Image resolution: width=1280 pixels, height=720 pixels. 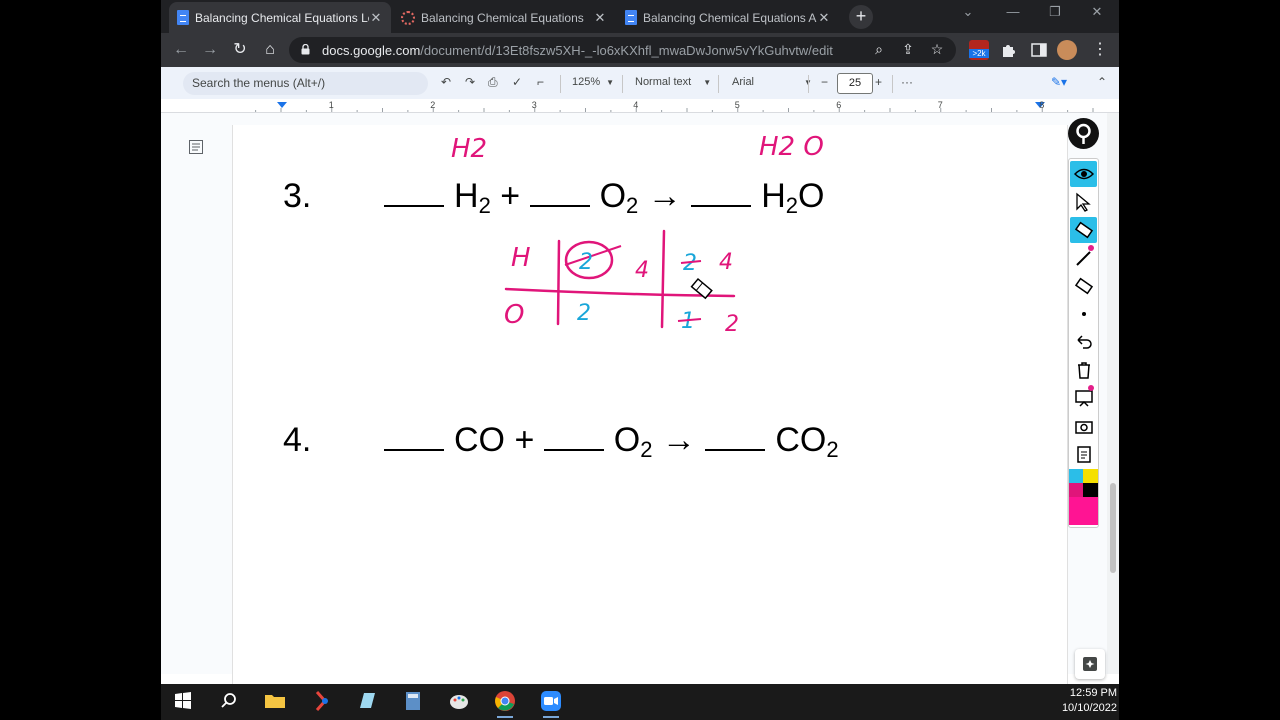 What do you see at coordinates (1100, 50) in the screenshot?
I see `menu-icon: ⋮` at bounding box center [1100, 50].